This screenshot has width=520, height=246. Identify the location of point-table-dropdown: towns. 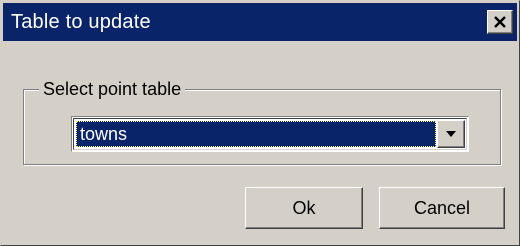
(270, 134).